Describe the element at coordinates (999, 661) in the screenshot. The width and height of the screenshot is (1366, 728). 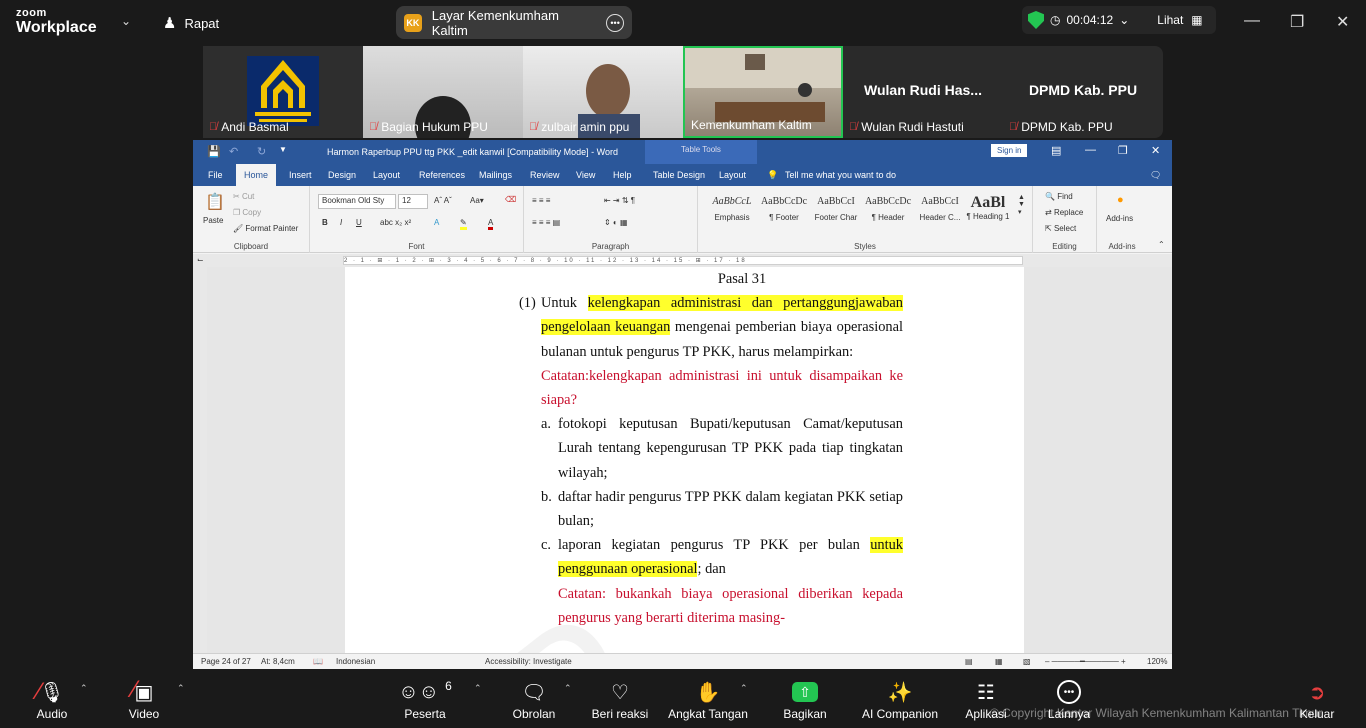
I see `print-layout-icon: ▦` at that location.